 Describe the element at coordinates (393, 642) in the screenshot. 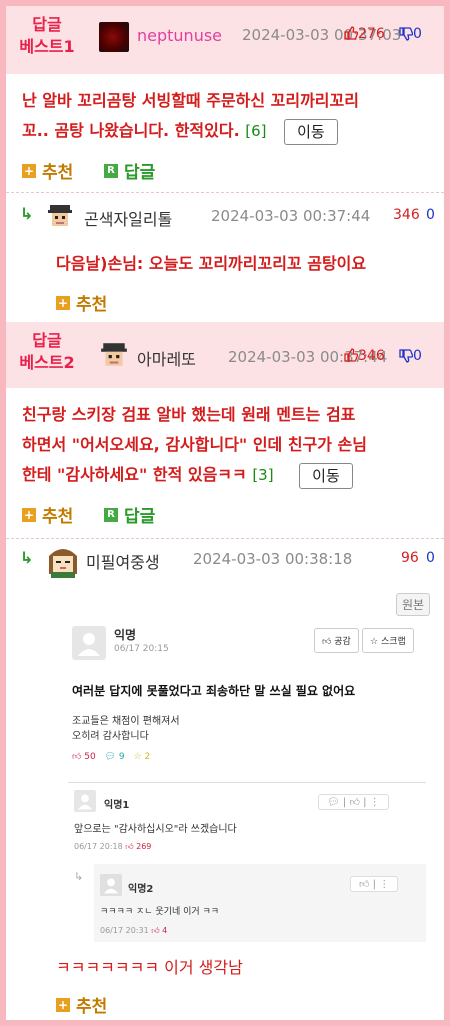

I see `scrap-label: 스크랩` at that location.